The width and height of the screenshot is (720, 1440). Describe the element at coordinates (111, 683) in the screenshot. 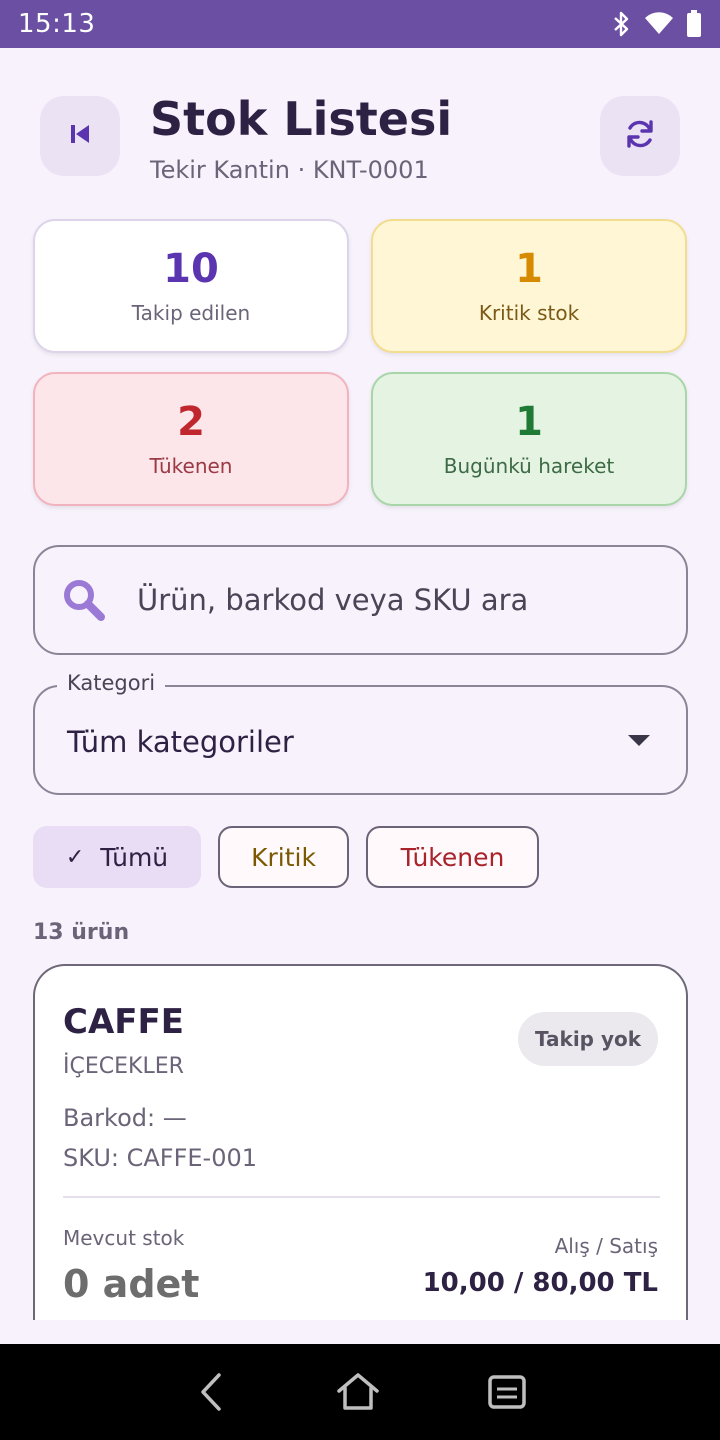

I see `category-select-label: Kategori` at that location.